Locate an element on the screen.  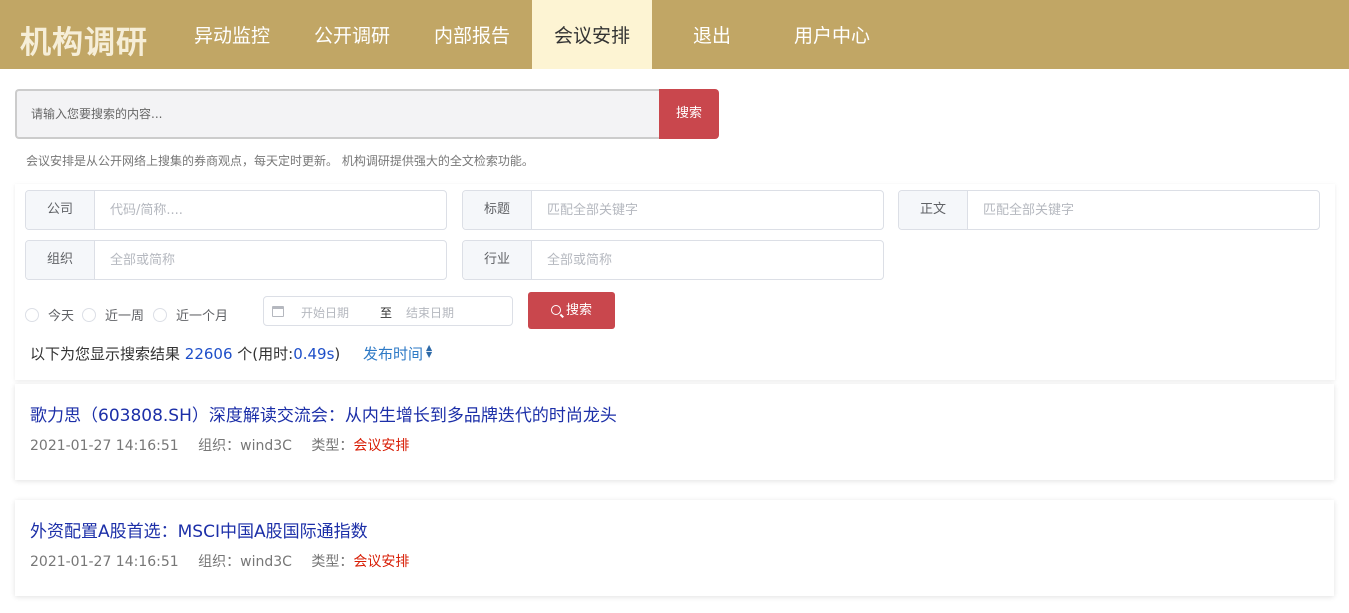
company-field: 公司 is located at coordinates (236, 210).